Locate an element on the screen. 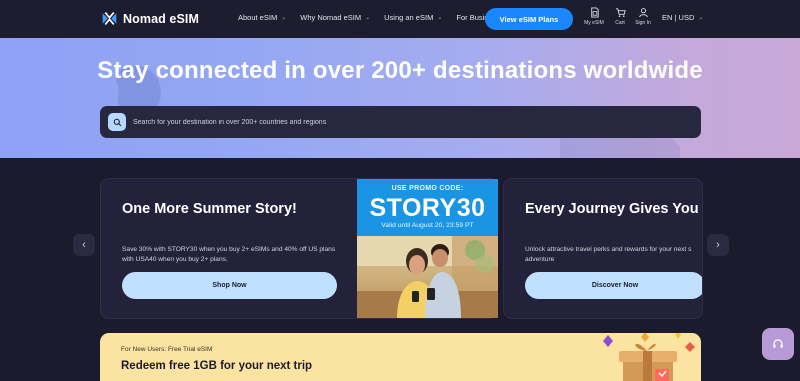  banner-title: Redeem free 1GB for your next trip is located at coordinates (217, 366).